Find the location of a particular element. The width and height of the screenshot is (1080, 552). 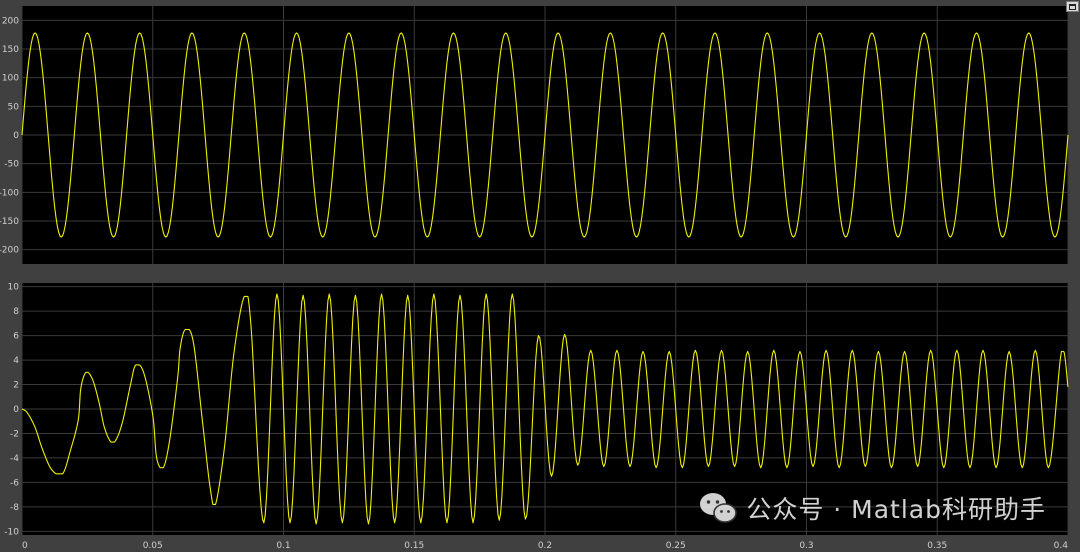

y-tick-label: -150 is located at coordinates (9, 222).